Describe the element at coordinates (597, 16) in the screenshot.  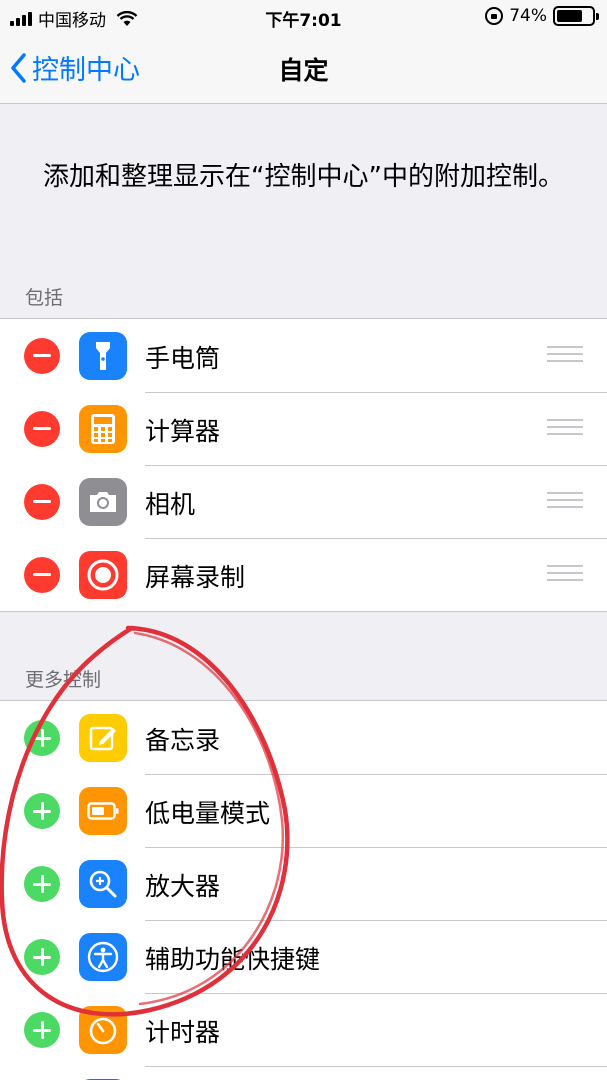
I see `battery-tip` at that location.